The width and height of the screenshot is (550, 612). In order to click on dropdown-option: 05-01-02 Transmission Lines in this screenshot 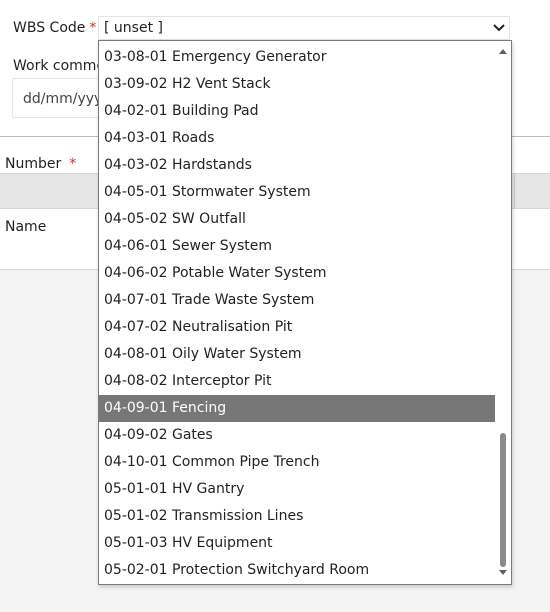, I will do `click(297, 516)`.